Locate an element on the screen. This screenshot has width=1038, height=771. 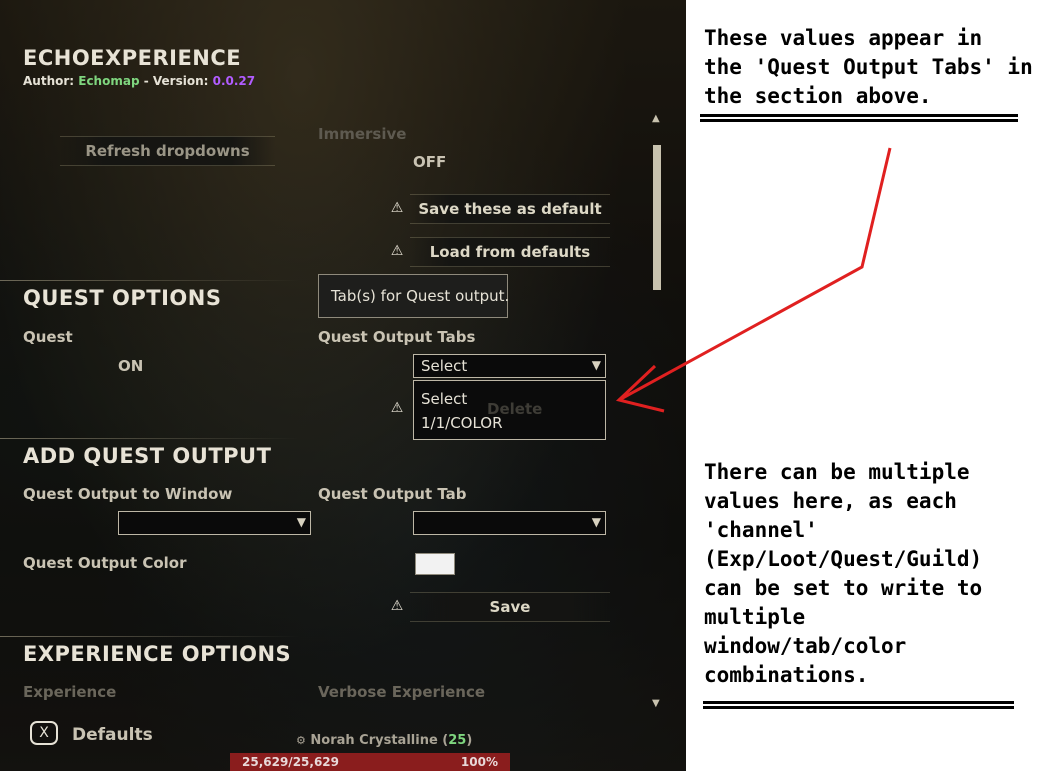
annotation-arrow is located at coordinates (753, 280).